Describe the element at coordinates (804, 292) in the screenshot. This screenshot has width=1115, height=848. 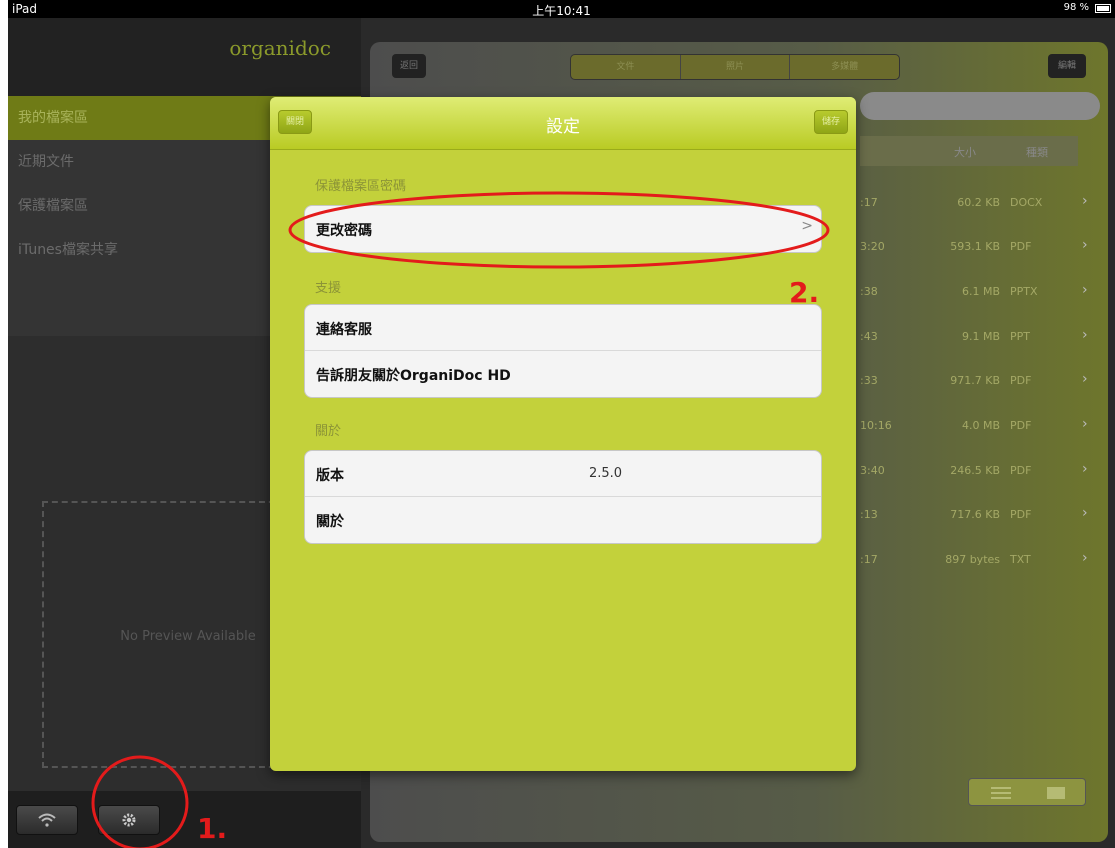
I see `step-2-label: 2.` at that location.